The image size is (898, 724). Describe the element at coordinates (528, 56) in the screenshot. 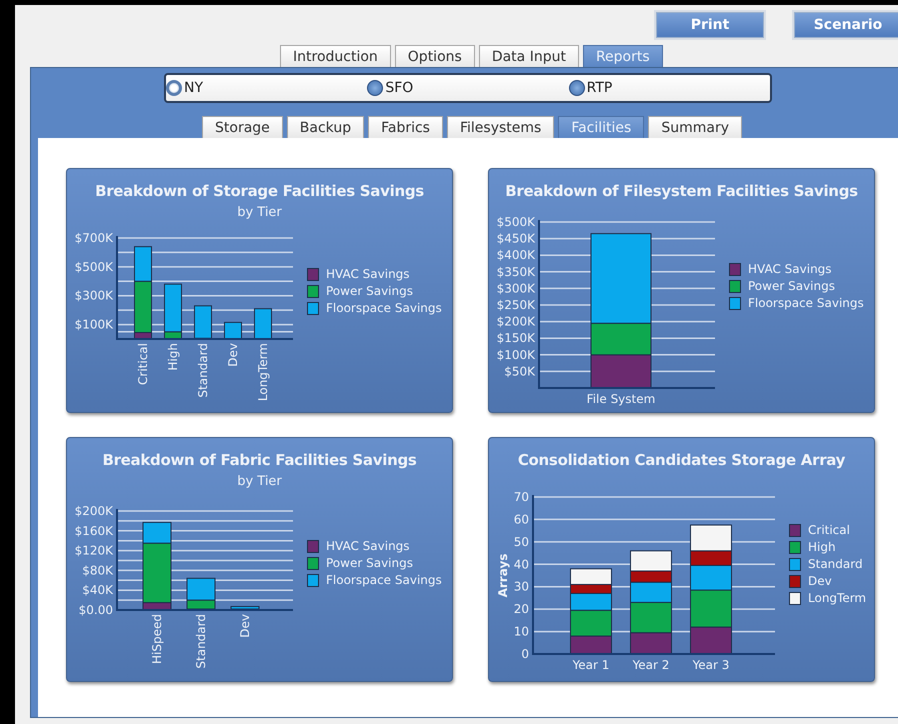

I see `tab: Data Input` at that location.